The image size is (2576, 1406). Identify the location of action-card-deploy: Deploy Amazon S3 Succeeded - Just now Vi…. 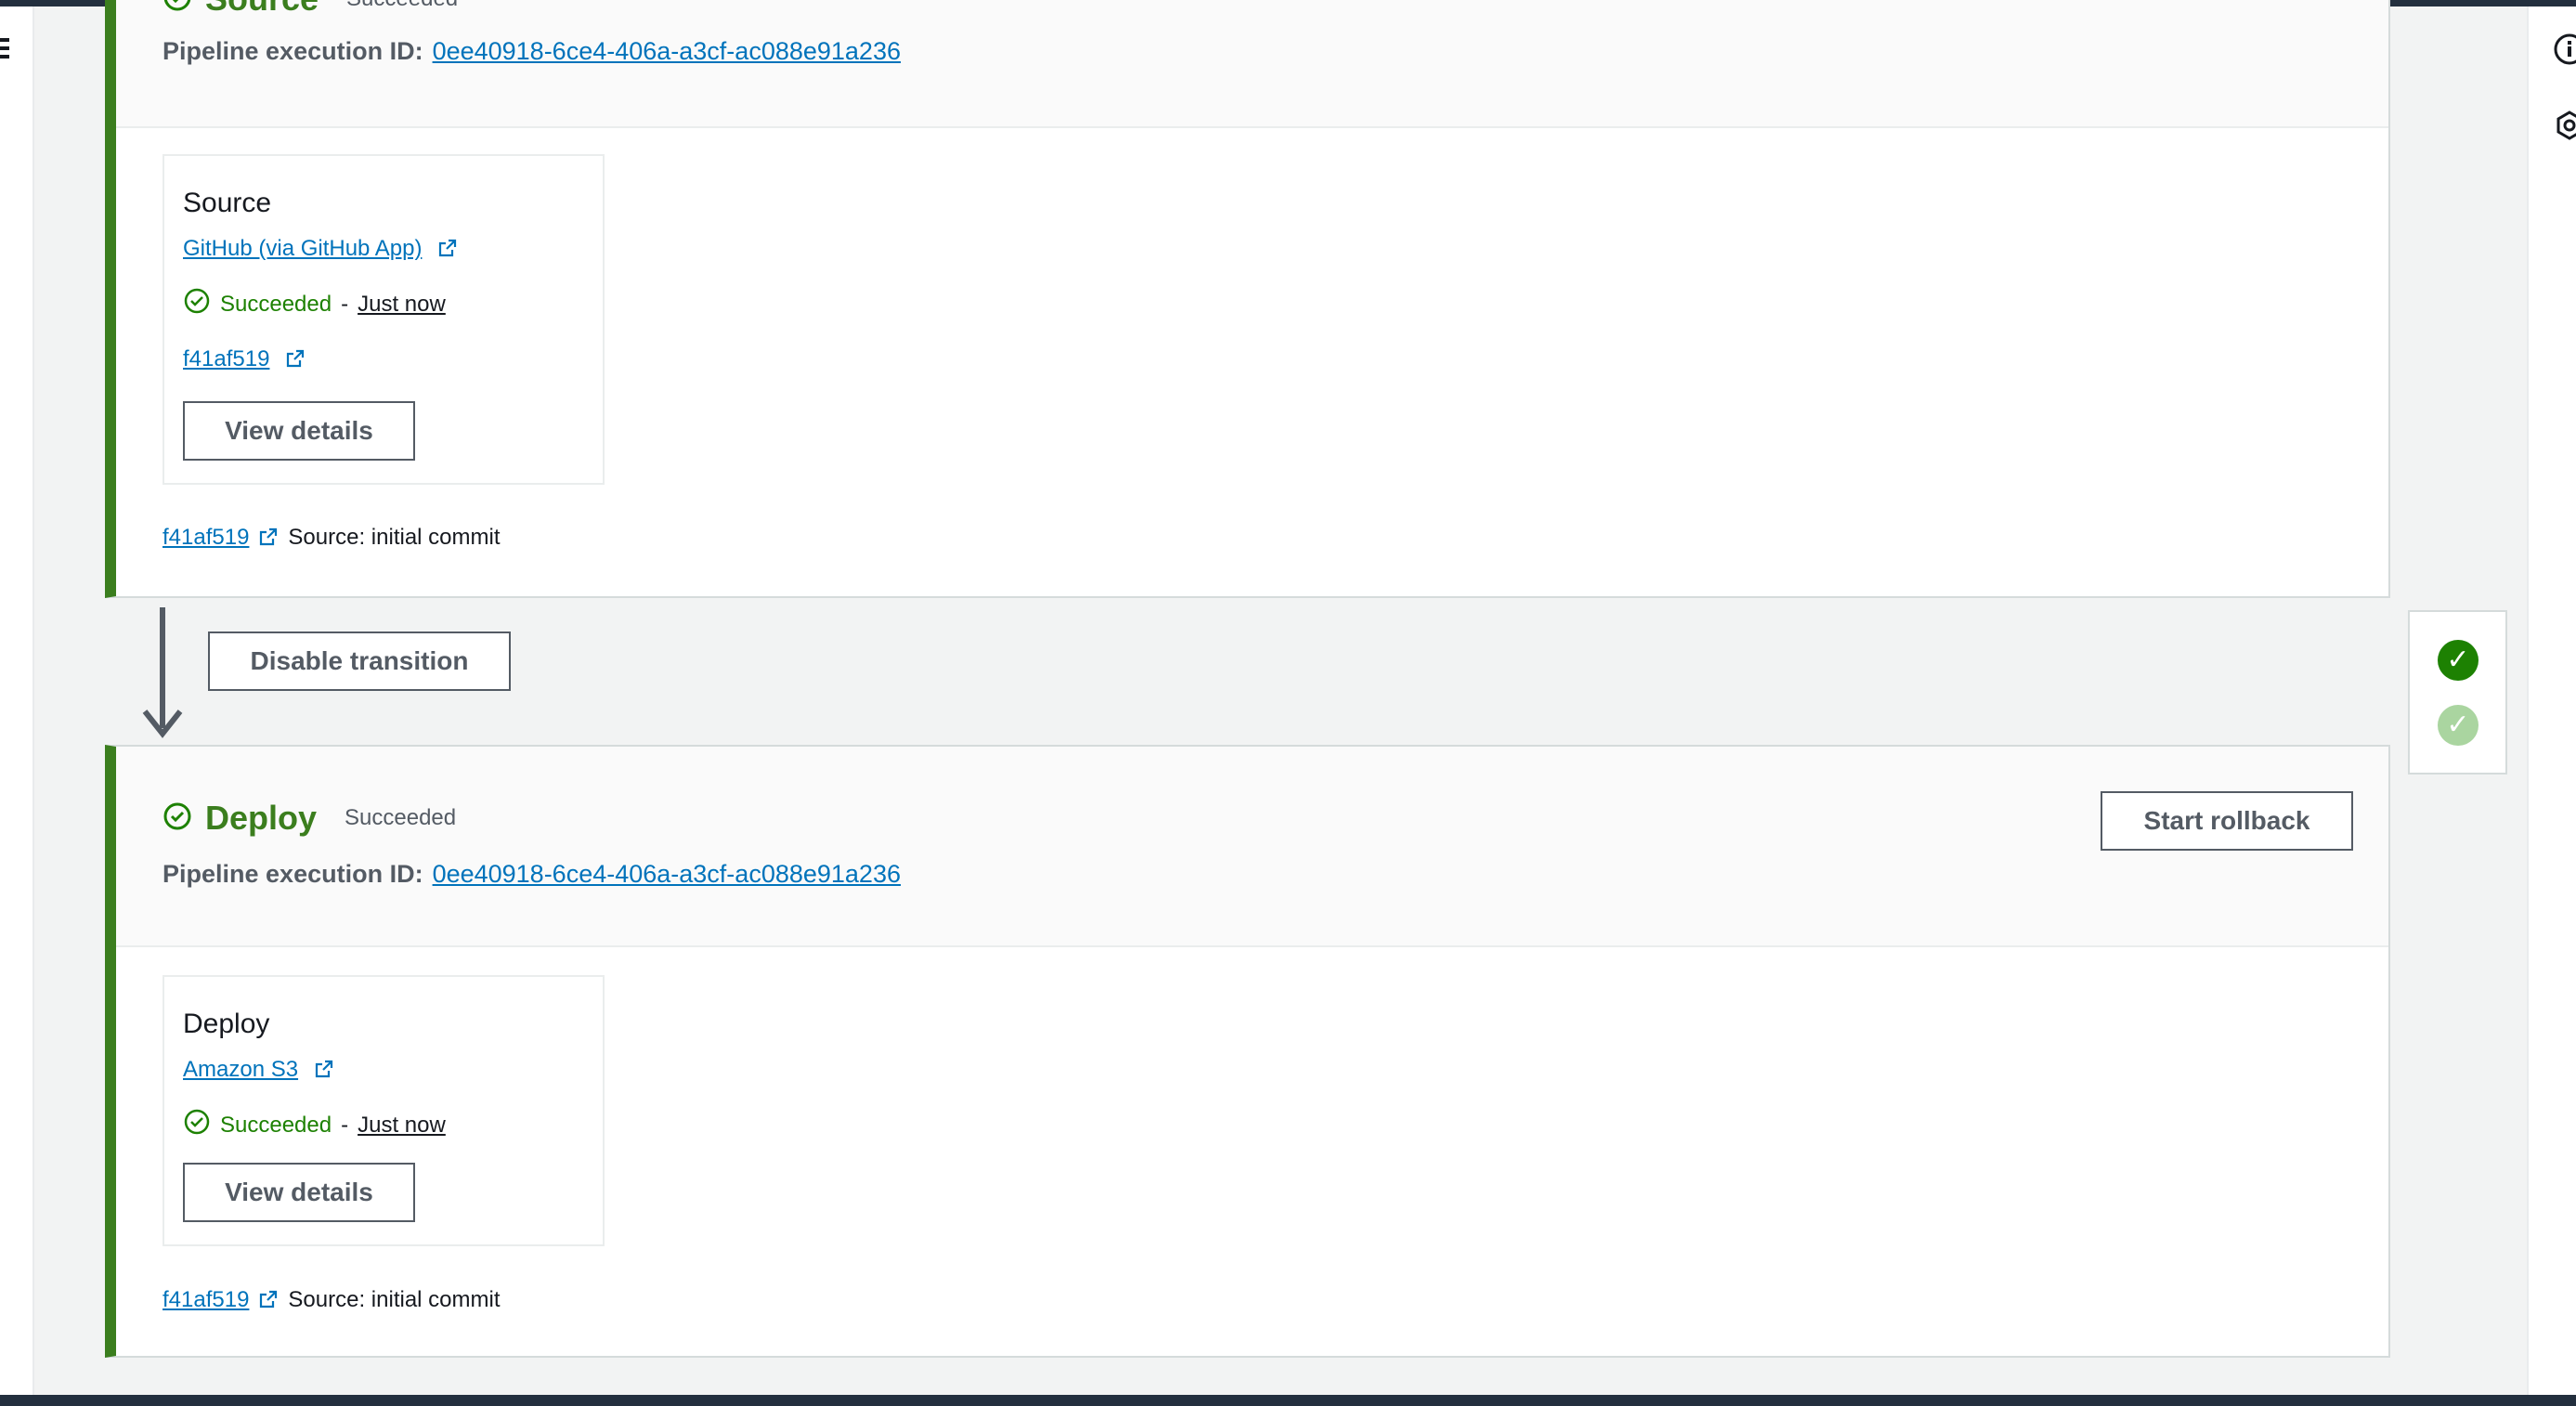
(384, 1110).